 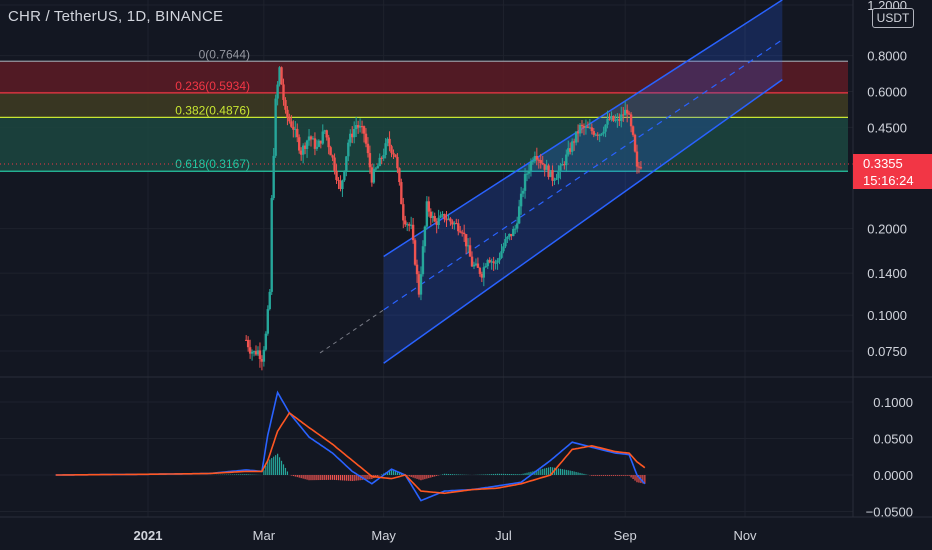 I want to click on time-tick-label: 2021, so click(x=148, y=535).